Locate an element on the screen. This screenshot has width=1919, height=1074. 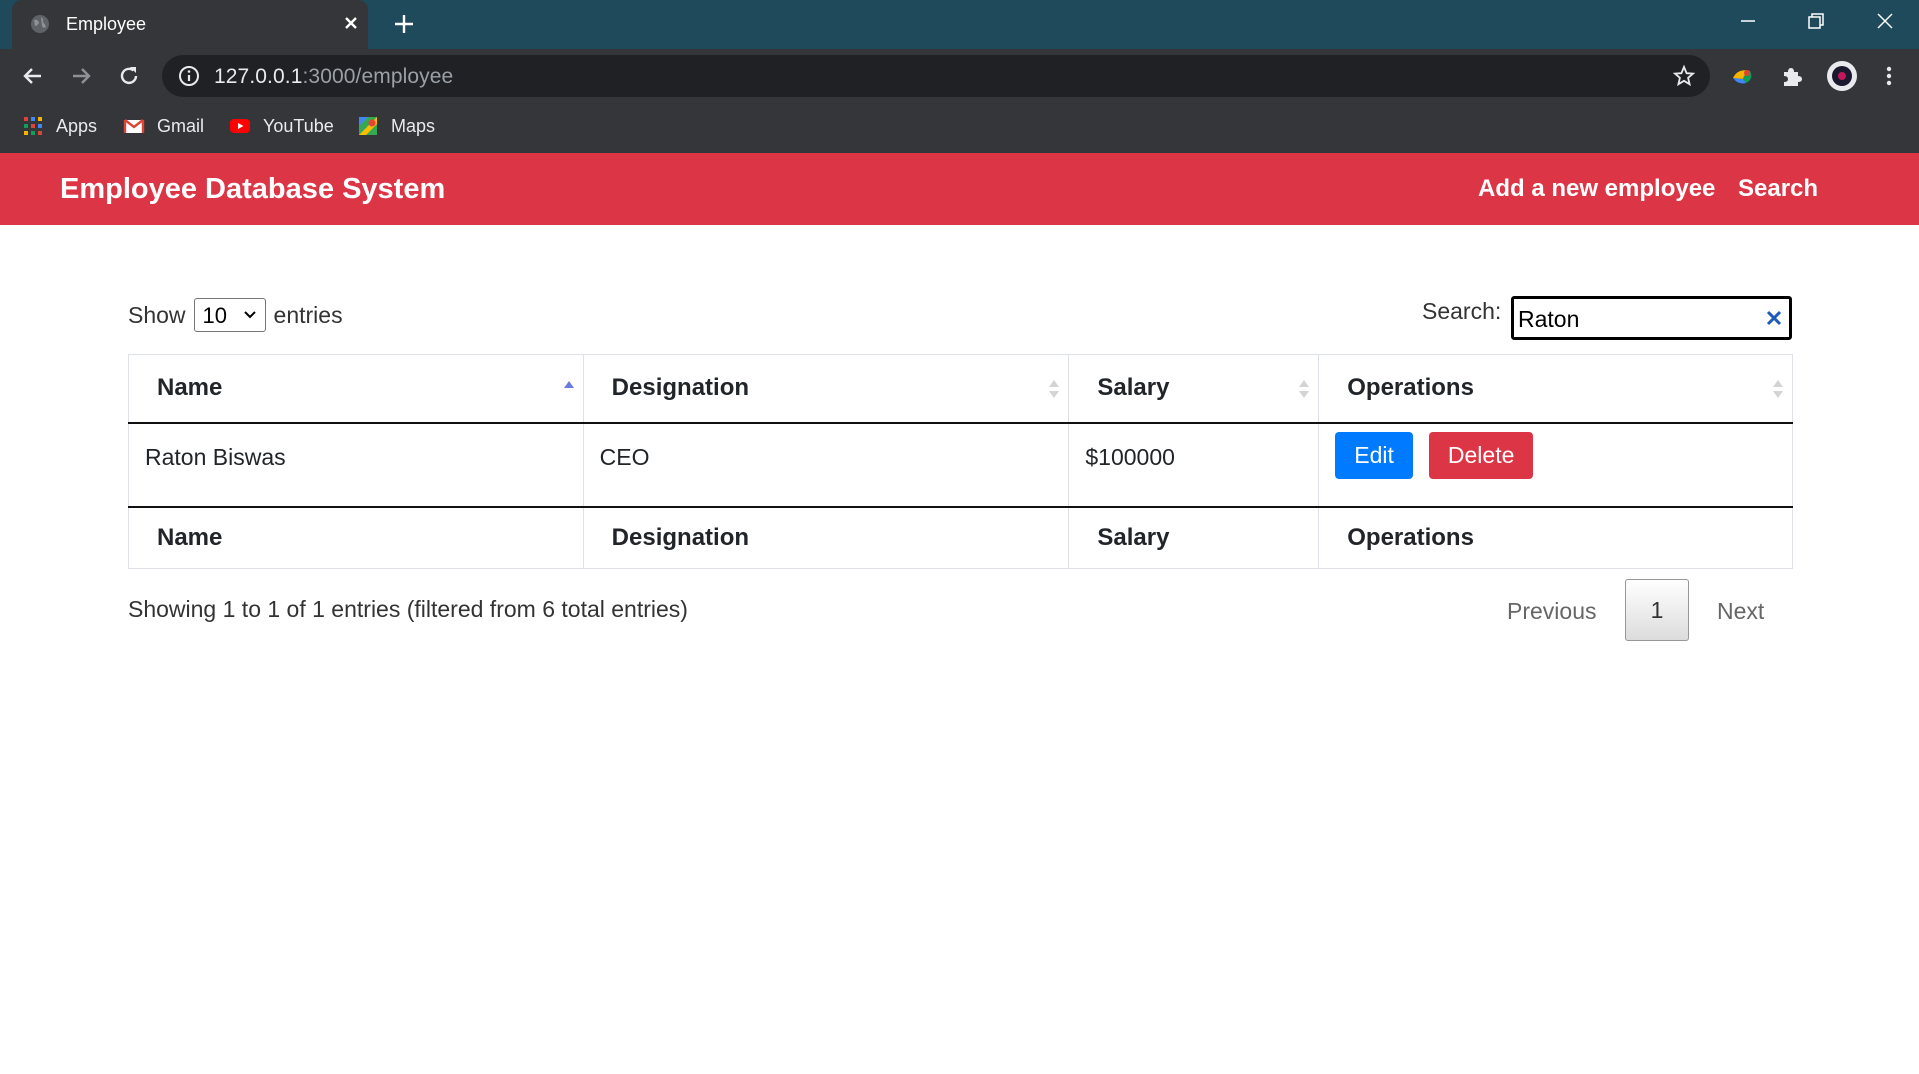
column-header-designation: Designation is located at coordinates (826, 389).